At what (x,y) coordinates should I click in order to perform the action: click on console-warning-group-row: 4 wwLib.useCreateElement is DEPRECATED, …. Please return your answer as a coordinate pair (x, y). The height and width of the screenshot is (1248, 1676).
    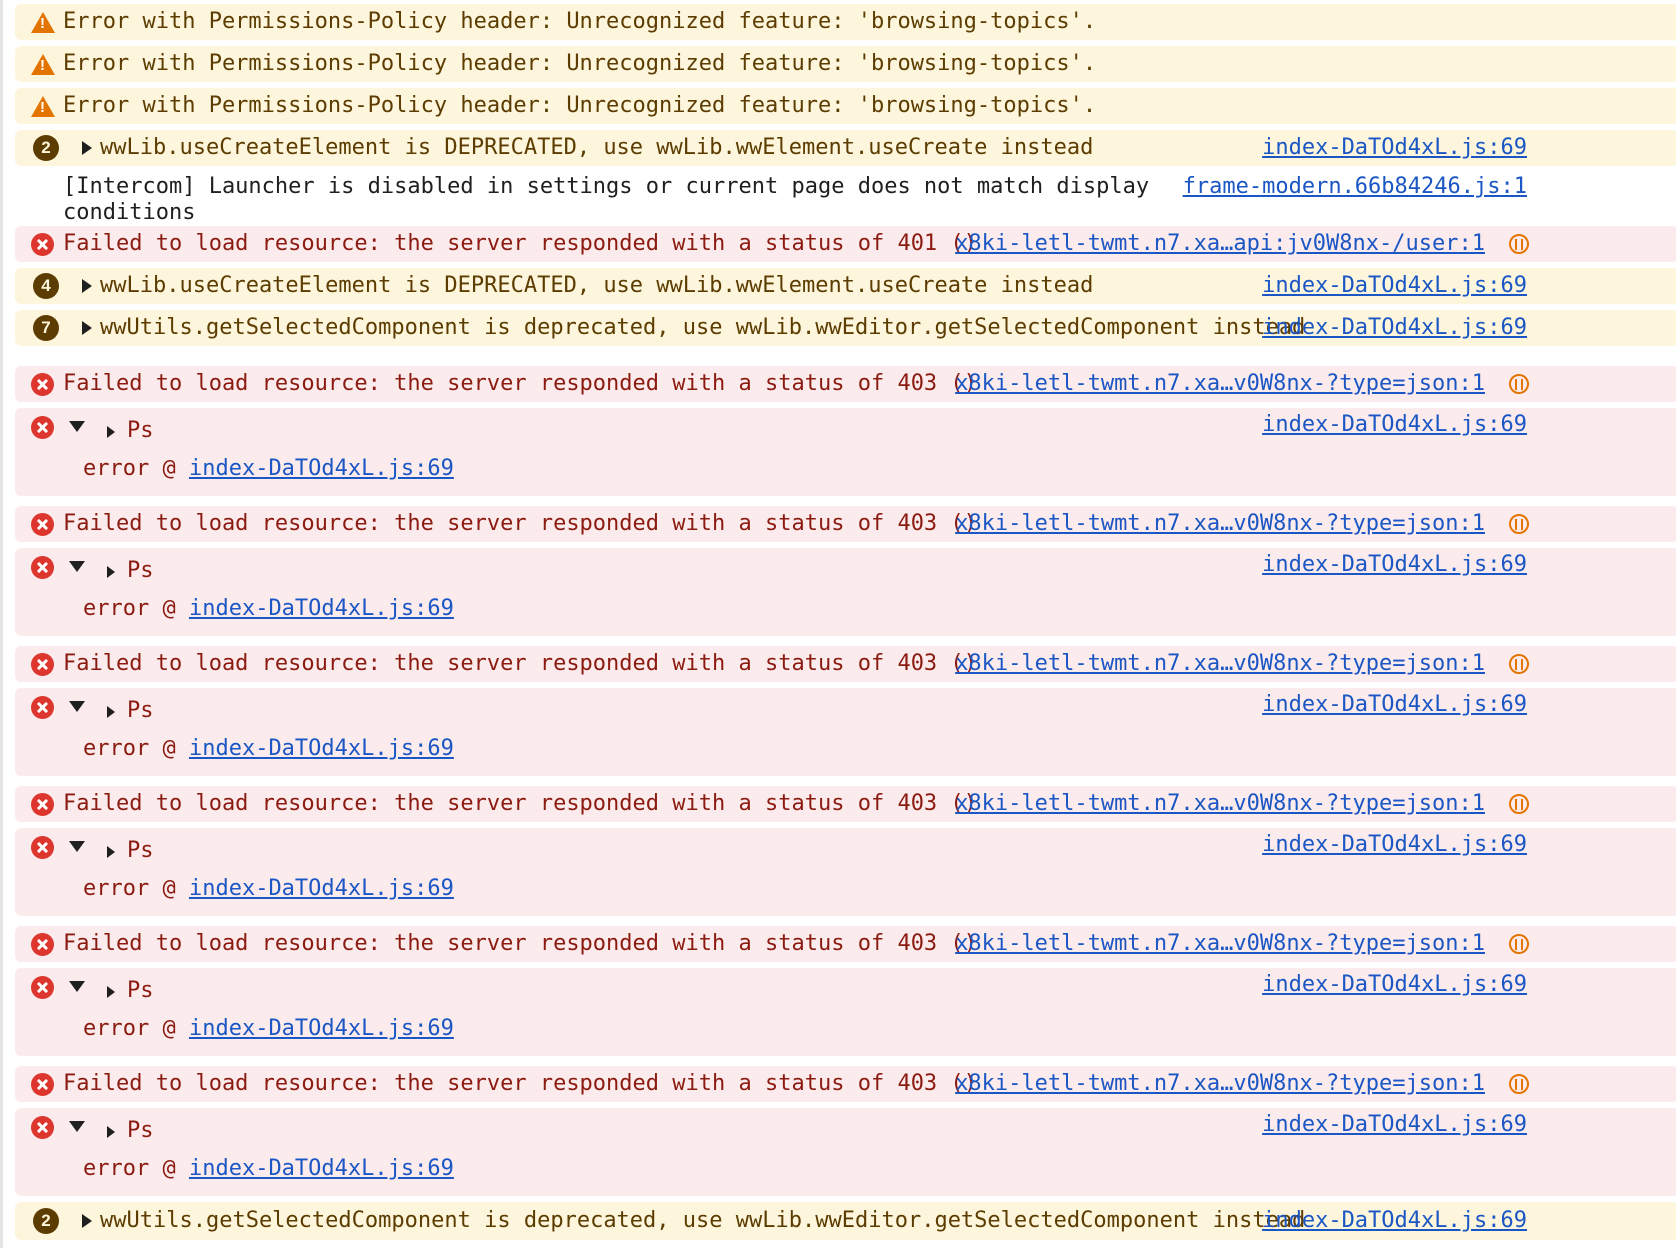
    Looking at the image, I should click on (845, 286).